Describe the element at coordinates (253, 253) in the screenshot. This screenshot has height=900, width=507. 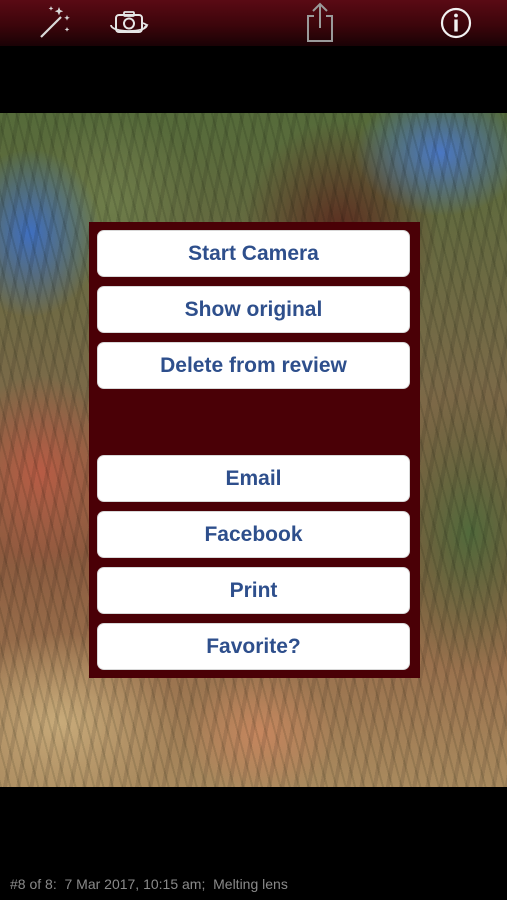
I see `start-camera-button: Start Camera` at that location.